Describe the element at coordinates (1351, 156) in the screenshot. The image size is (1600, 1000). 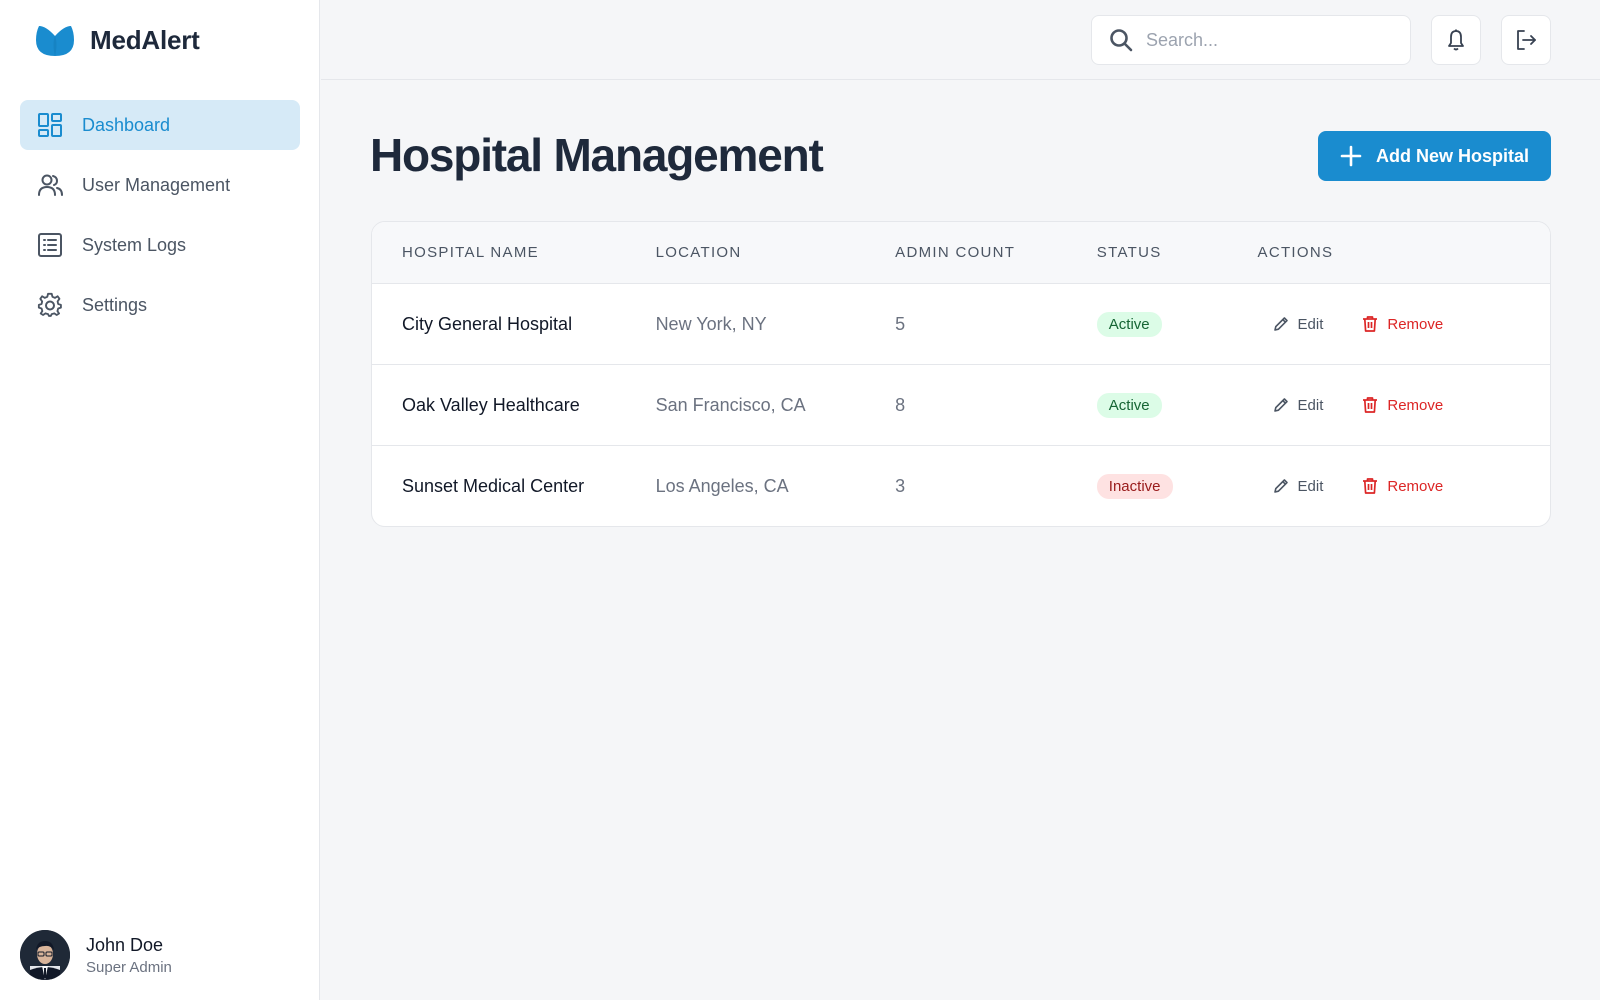
I see `plus-icon` at that location.